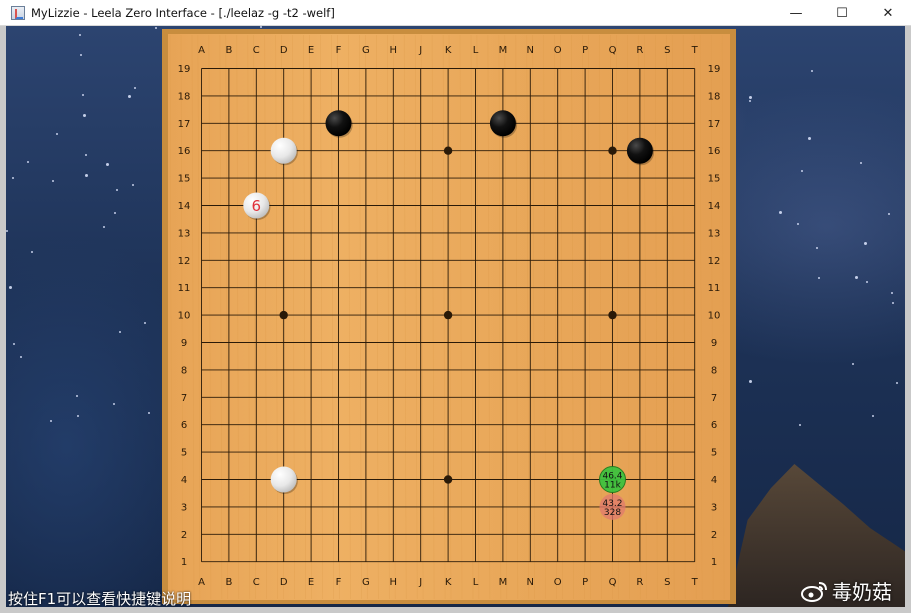 The image size is (911, 613). Describe the element at coordinates (184, 288) in the screenshot. I see `row-label-left: 11` at that location.